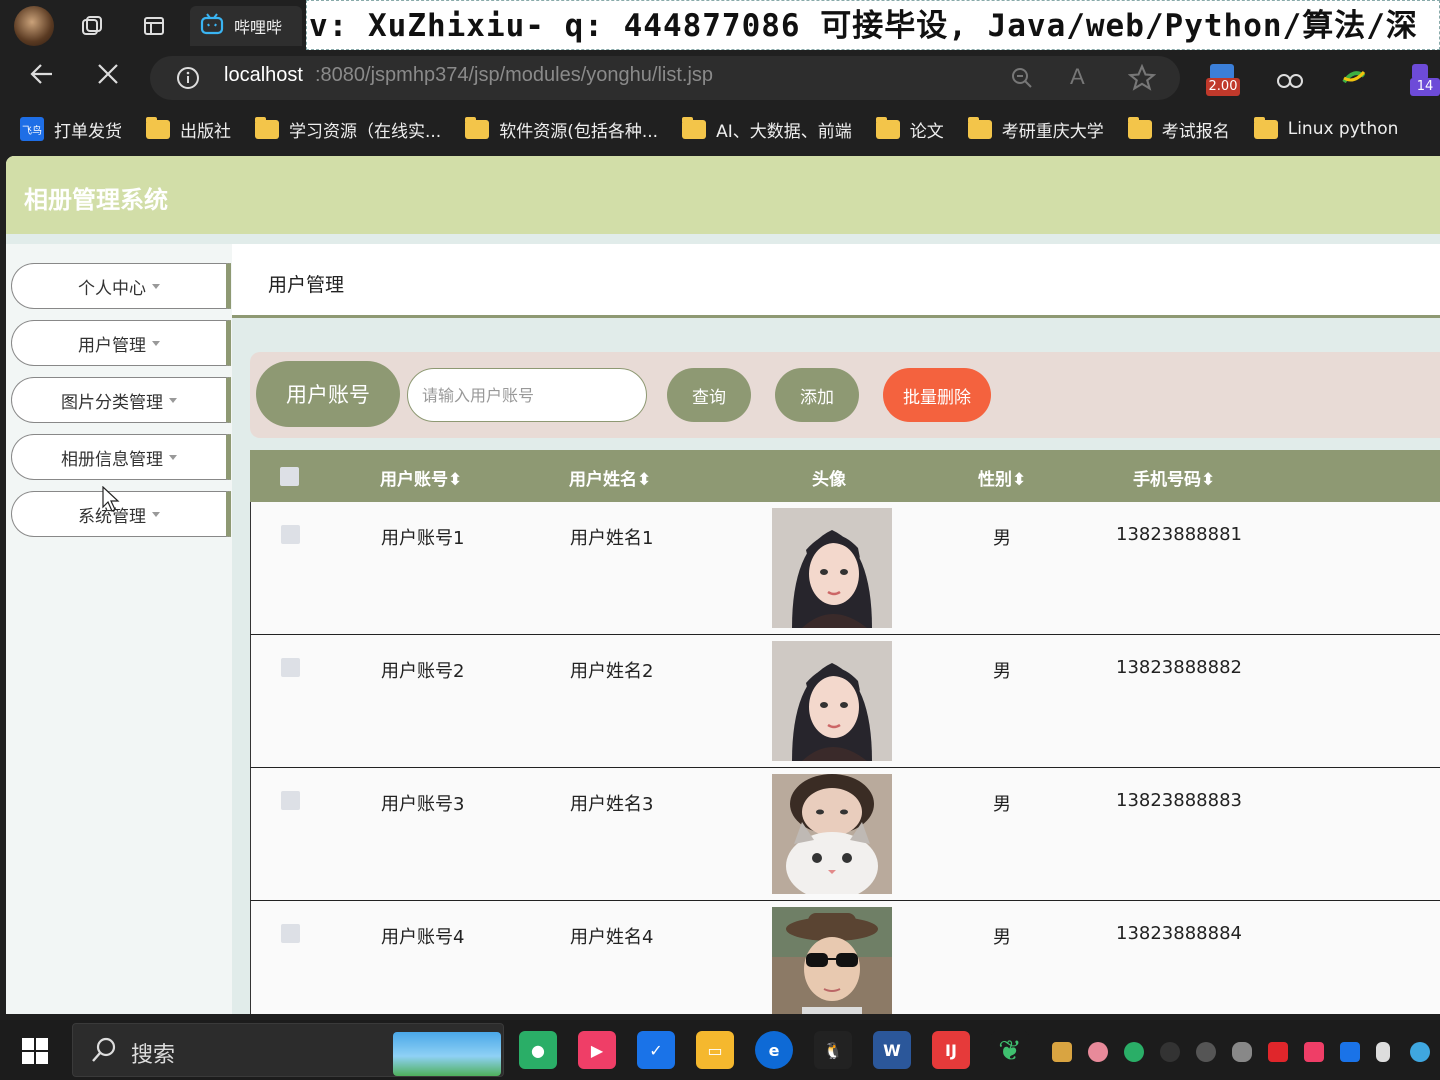  Describe the element at coordinates (715, 1050) in the screenshot. I see `file-explorer-icon: ▭` at that location.